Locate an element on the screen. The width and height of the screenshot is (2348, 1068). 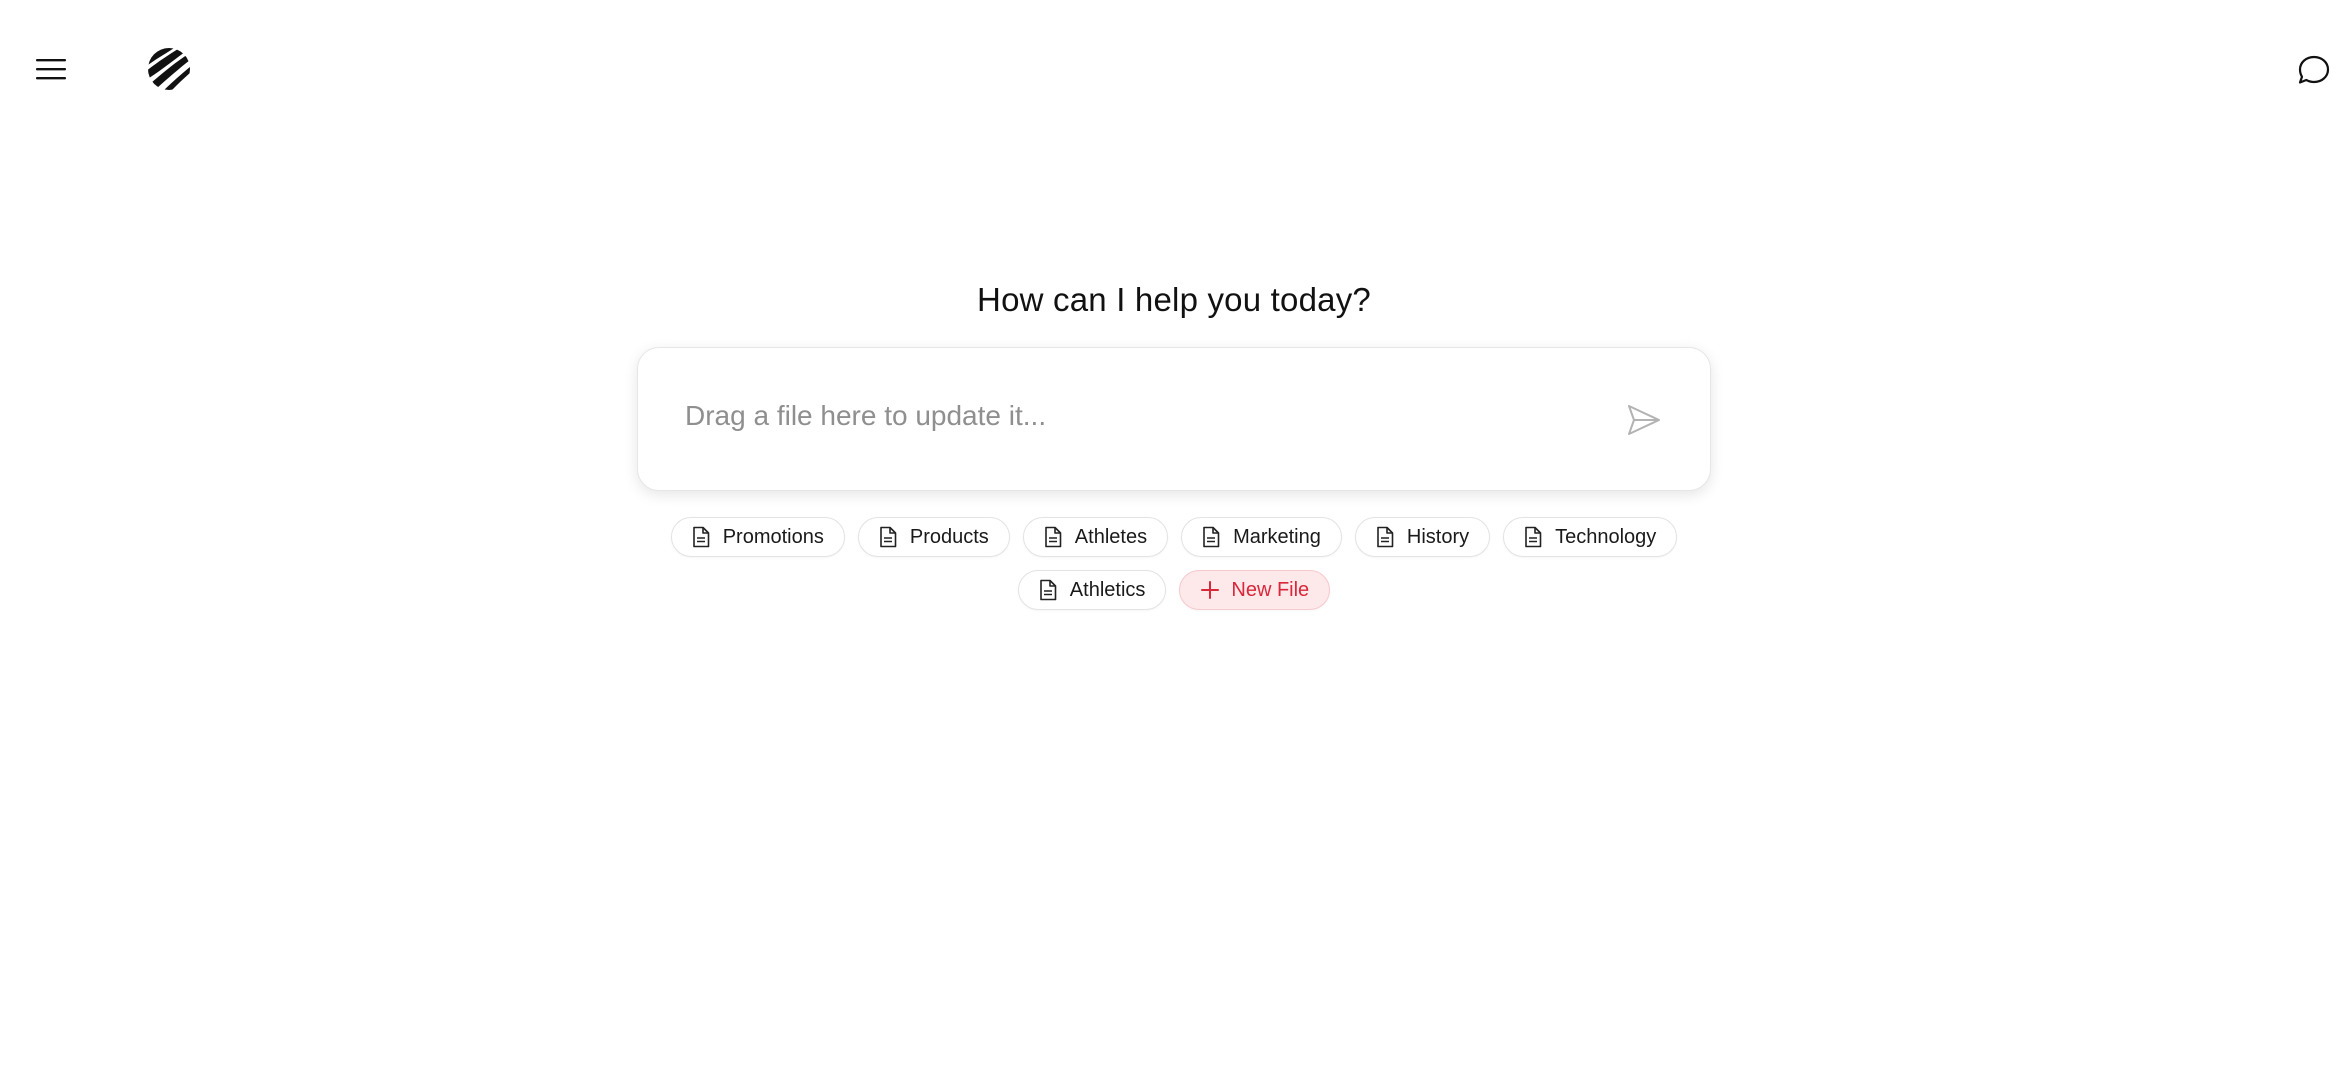
hamburger-menu-icon is located at coordinates (51, 69).